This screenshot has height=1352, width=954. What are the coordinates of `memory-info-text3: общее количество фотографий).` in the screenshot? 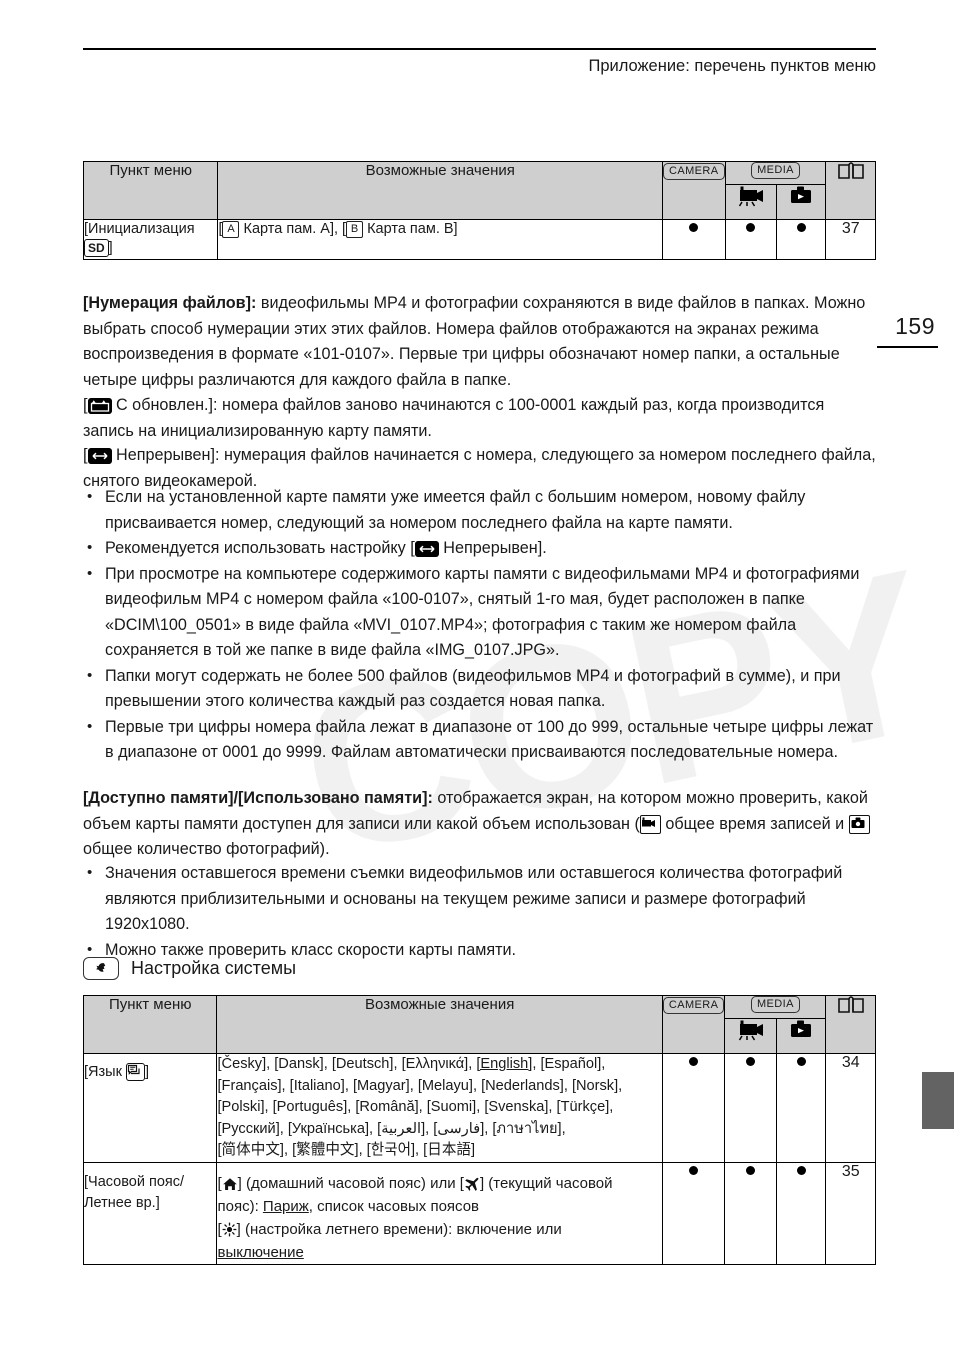 It's located at (206, 849).